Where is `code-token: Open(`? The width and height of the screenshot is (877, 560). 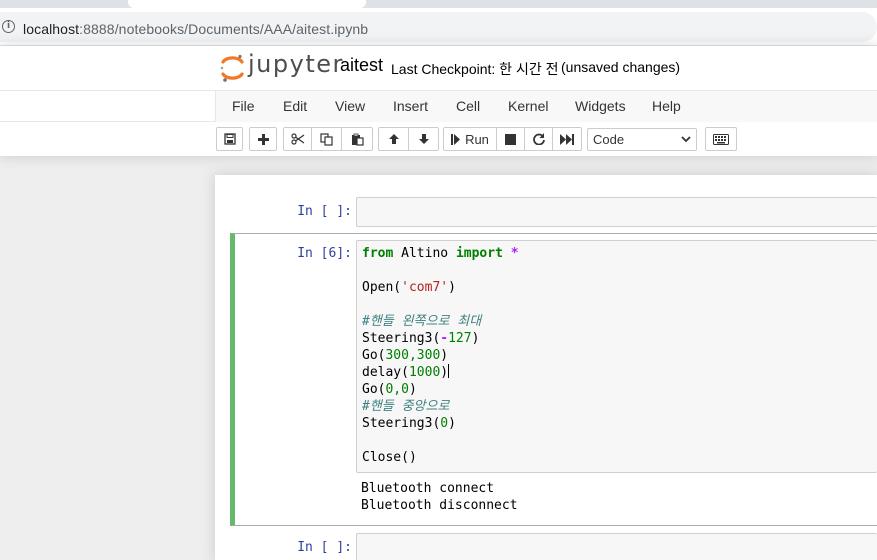
code-token: Open( is located at coordinates (382, 287).